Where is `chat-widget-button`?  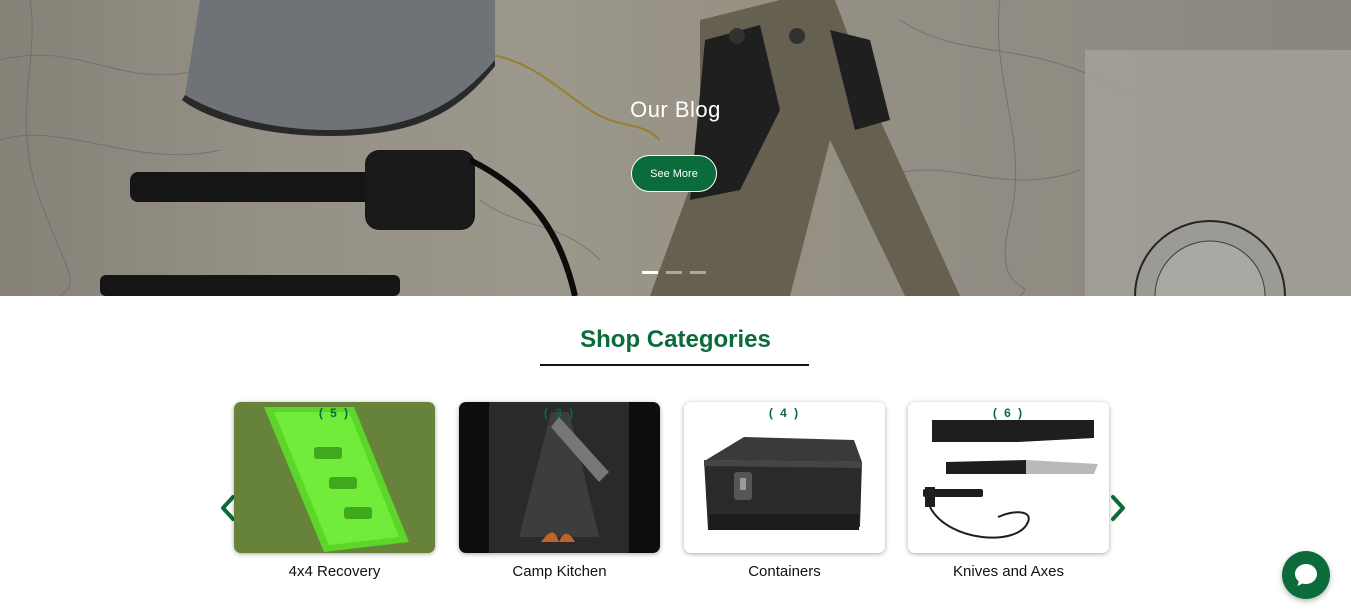
chat-widget-button is located at coordinates (1306, 575).